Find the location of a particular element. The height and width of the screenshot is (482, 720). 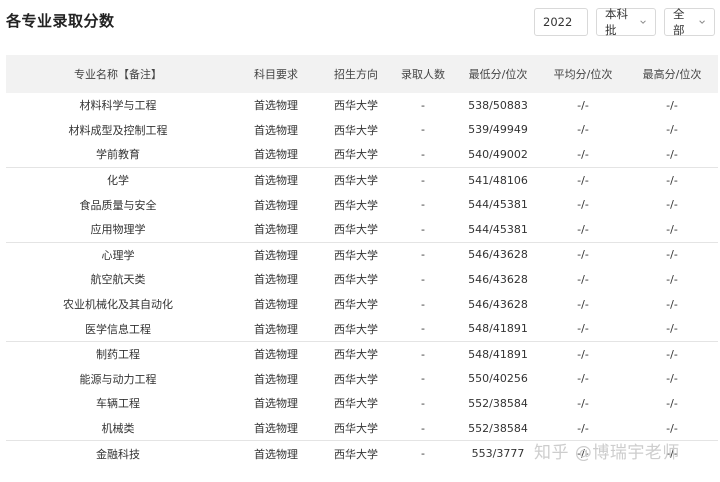

table-row: 学前教育 首选物理 西华大学 - 540/49002 -/- -/- is located at coordinates (362, 154).